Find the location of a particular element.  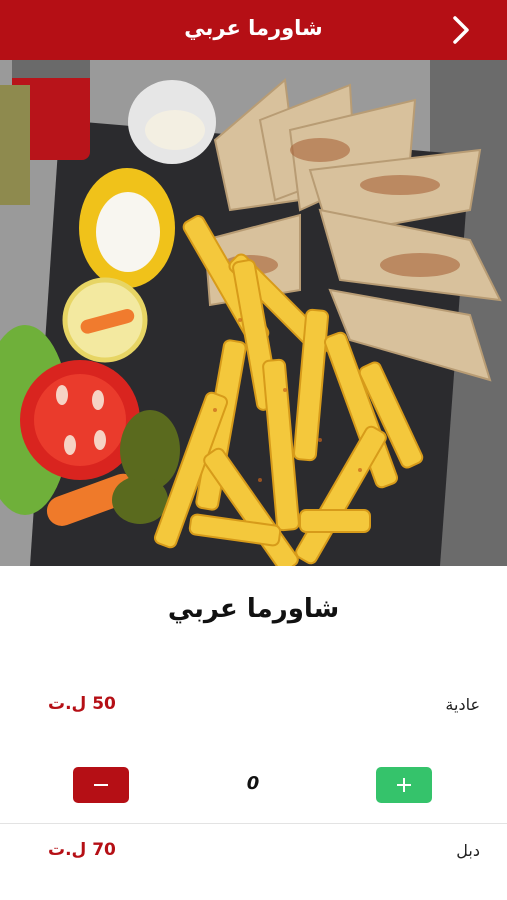

option-price-regular: 50 ل.ت is located at coordinates (82, 704).